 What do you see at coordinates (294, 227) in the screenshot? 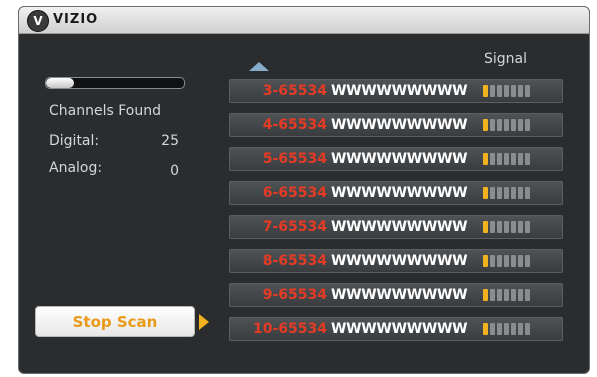
I see `channel-number: 7-65534` at bounding box center [294, 227].